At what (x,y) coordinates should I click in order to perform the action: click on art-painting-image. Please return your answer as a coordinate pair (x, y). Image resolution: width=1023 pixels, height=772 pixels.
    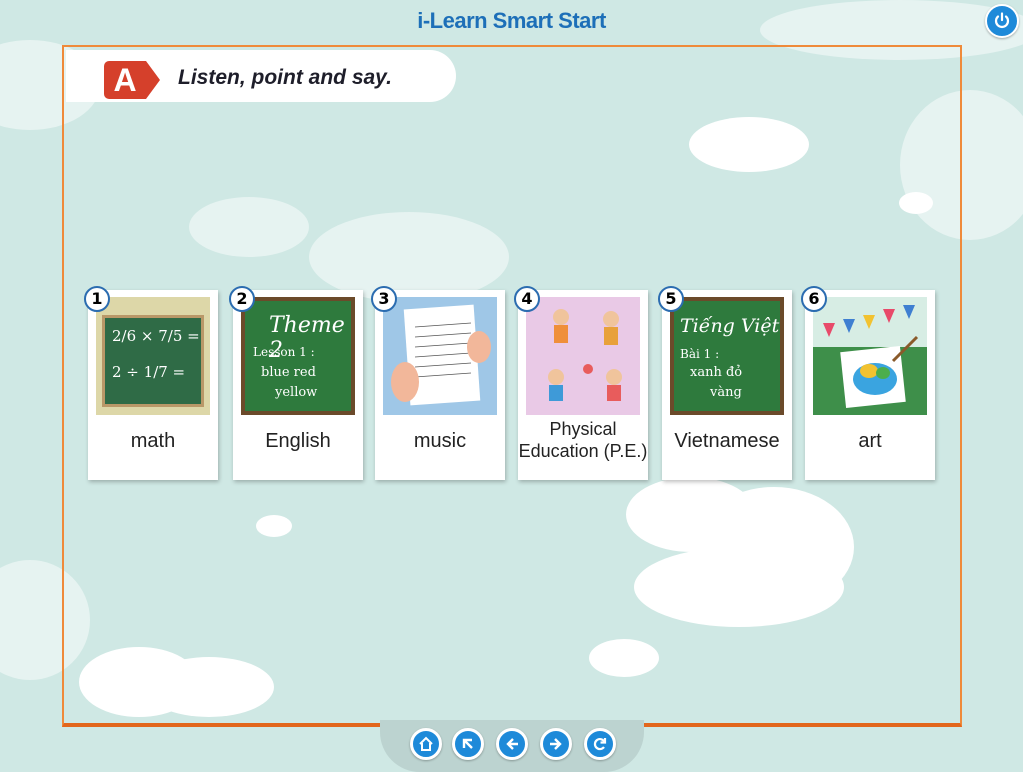
    Looking at the image, I should click on (870, 356).